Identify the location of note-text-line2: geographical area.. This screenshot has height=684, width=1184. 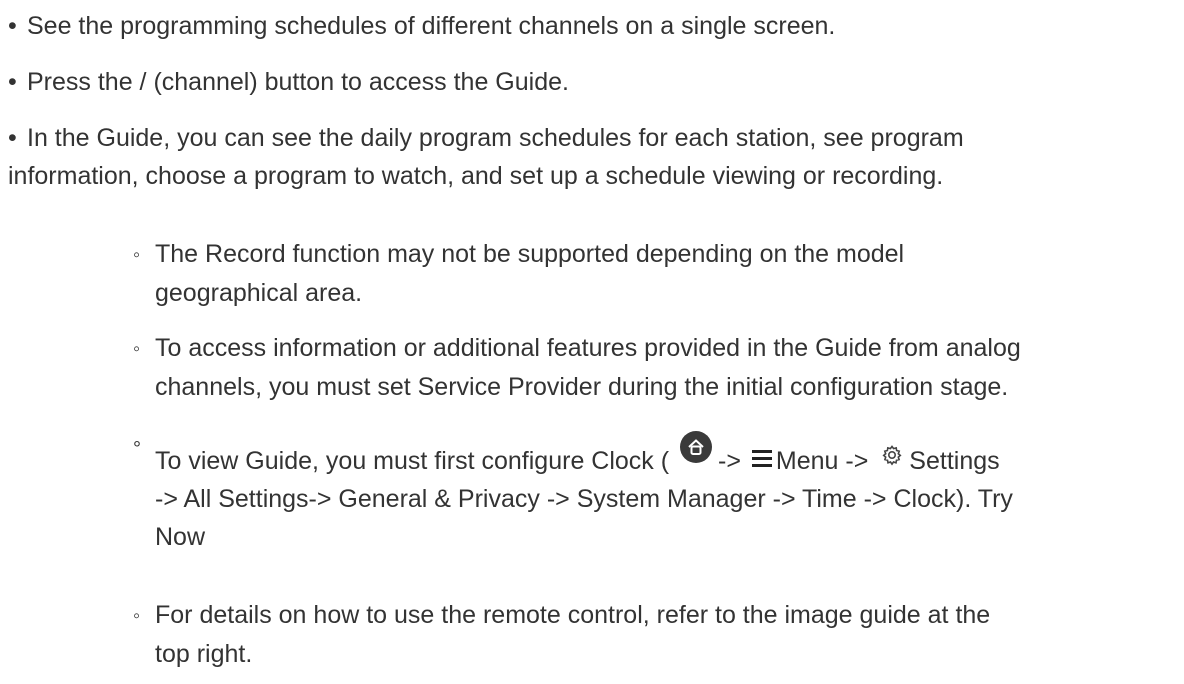
(259, 293).